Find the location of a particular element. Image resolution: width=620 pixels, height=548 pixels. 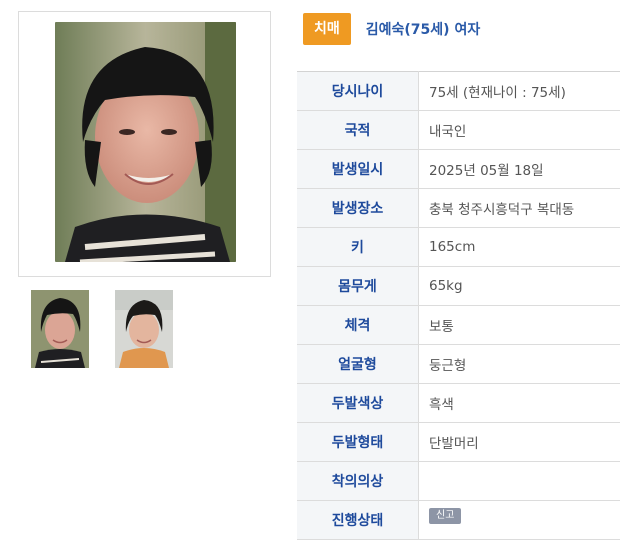

person-title: 김예숙(75세) 여자 is located at coordinates (423, 30).